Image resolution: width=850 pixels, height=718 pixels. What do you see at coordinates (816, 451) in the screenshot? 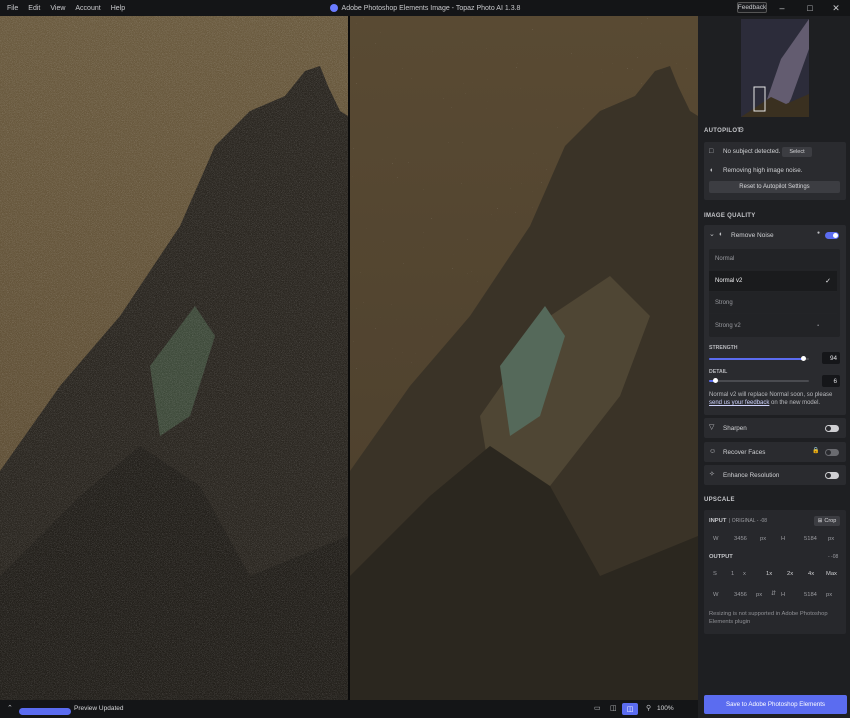
I see `lock-icon: 🔒` at bounding box center [816, 451].